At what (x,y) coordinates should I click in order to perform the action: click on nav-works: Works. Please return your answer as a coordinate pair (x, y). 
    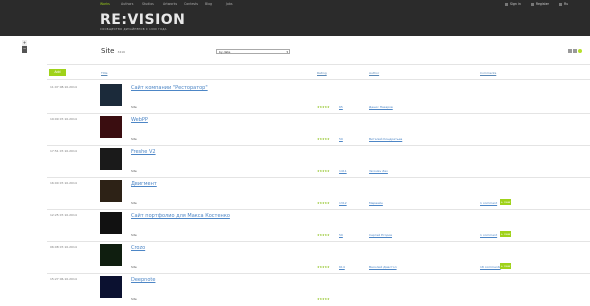
    Looking at the image, I should click on (110, 4).